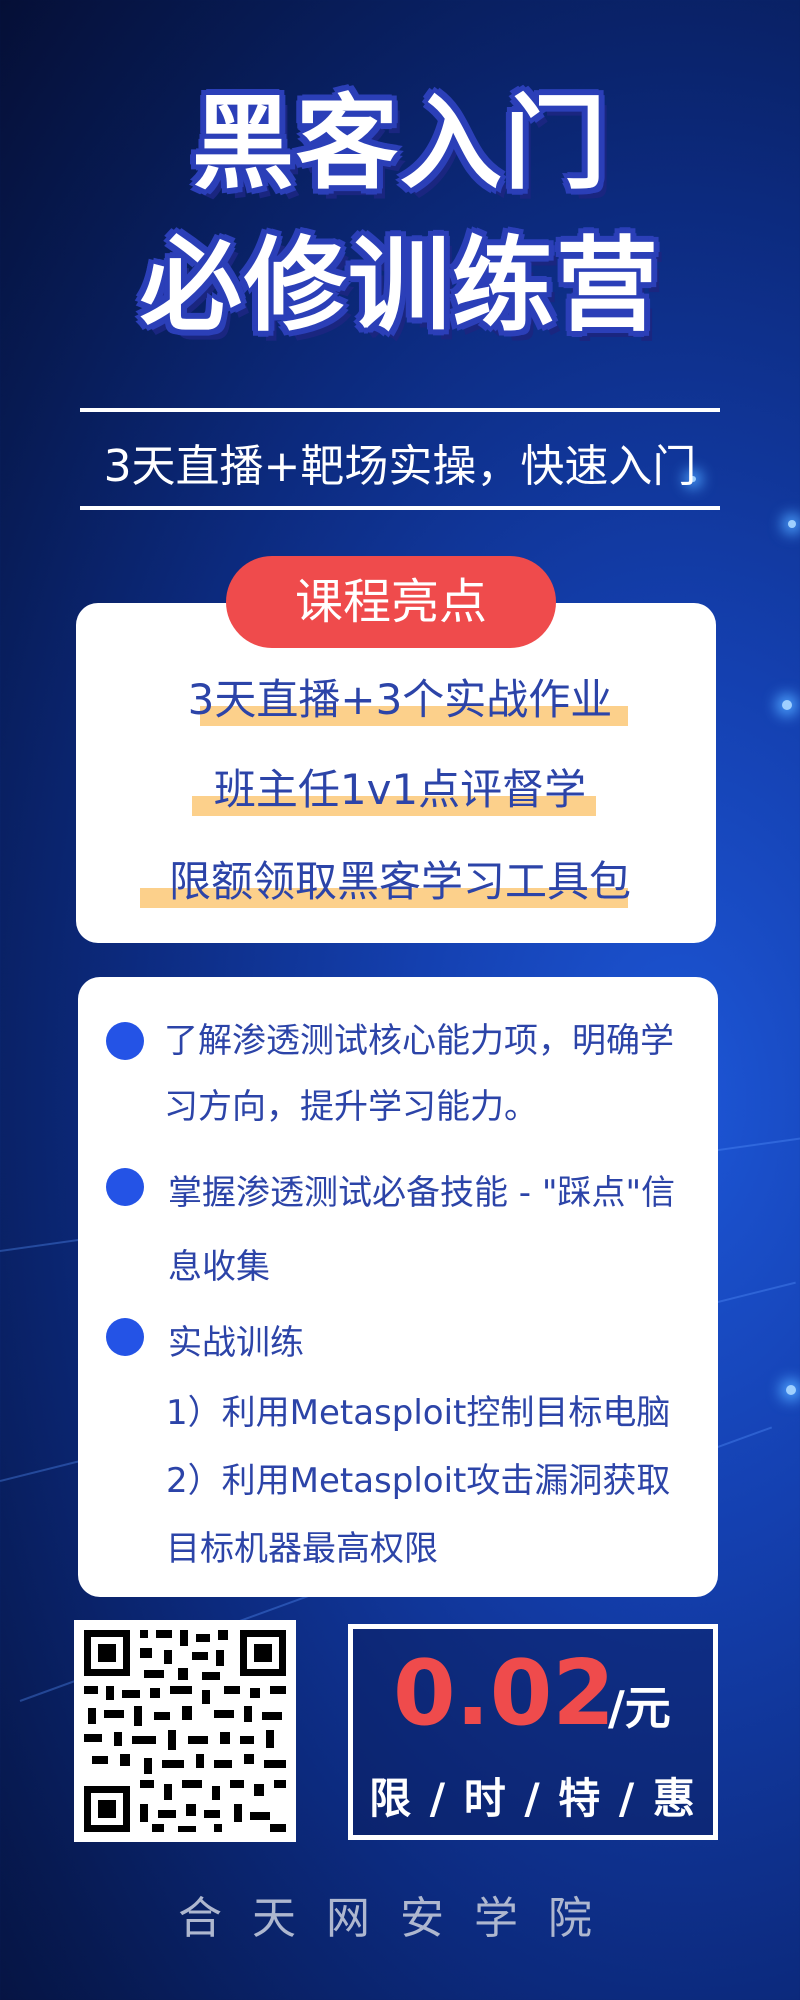  I want to click on headline-line-2: 必修训练营, so click(400, 286).